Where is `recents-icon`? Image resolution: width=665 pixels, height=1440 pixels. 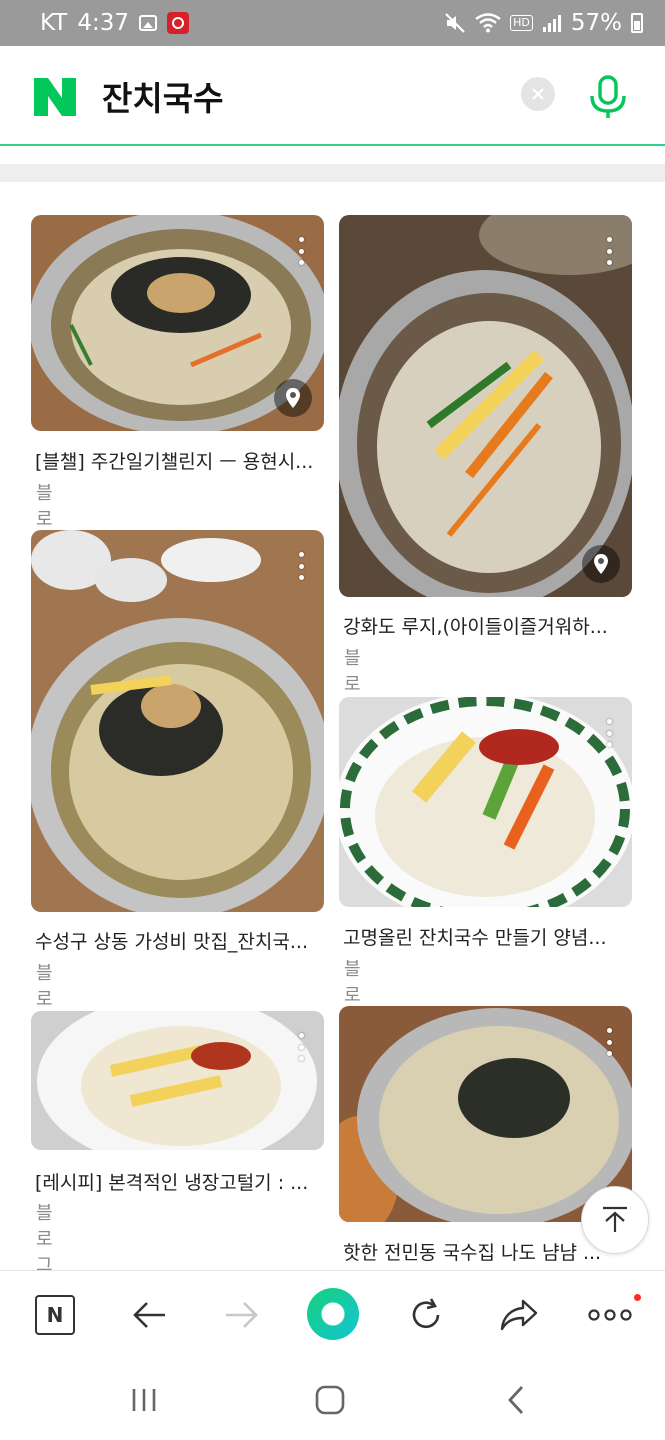
recents-icon is located at coordinates (144, 1400).